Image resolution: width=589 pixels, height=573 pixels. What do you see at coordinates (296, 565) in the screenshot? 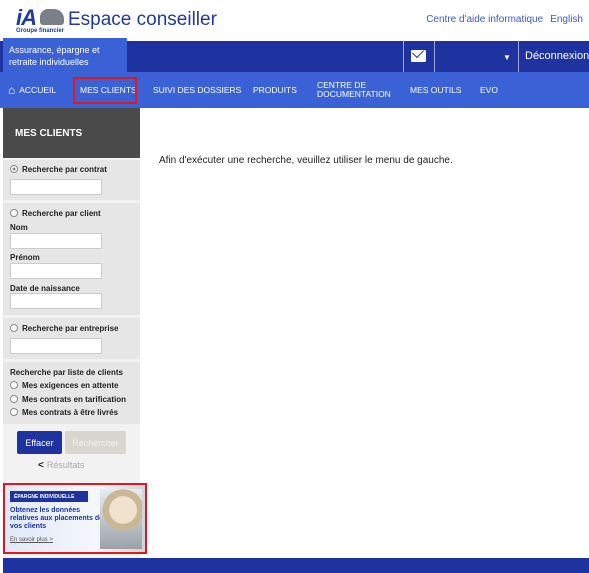
I see `footer-bar` at bounding box center [296, 565].